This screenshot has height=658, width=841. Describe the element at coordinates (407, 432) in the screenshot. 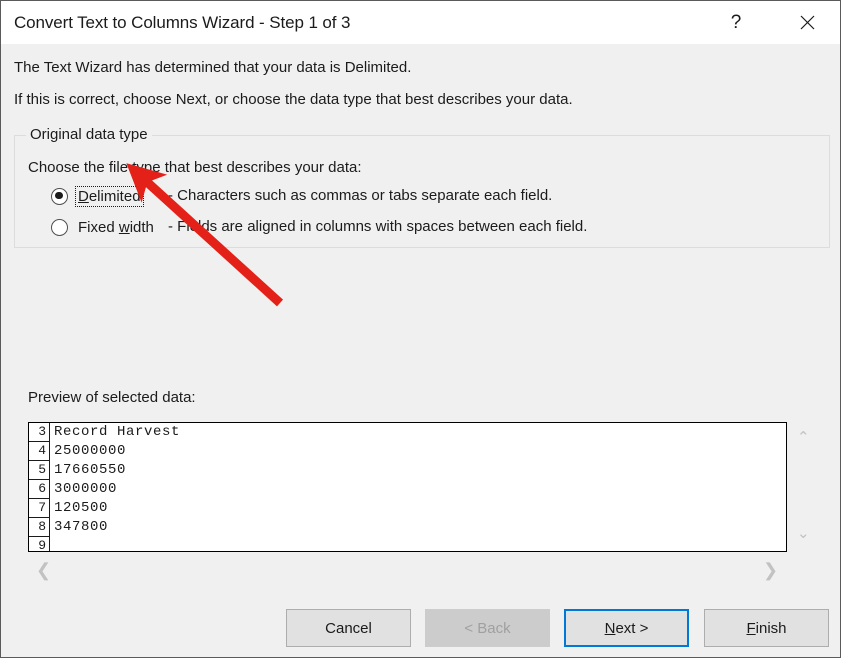

I see `preview-row: 3 Record Harvest` at that location.